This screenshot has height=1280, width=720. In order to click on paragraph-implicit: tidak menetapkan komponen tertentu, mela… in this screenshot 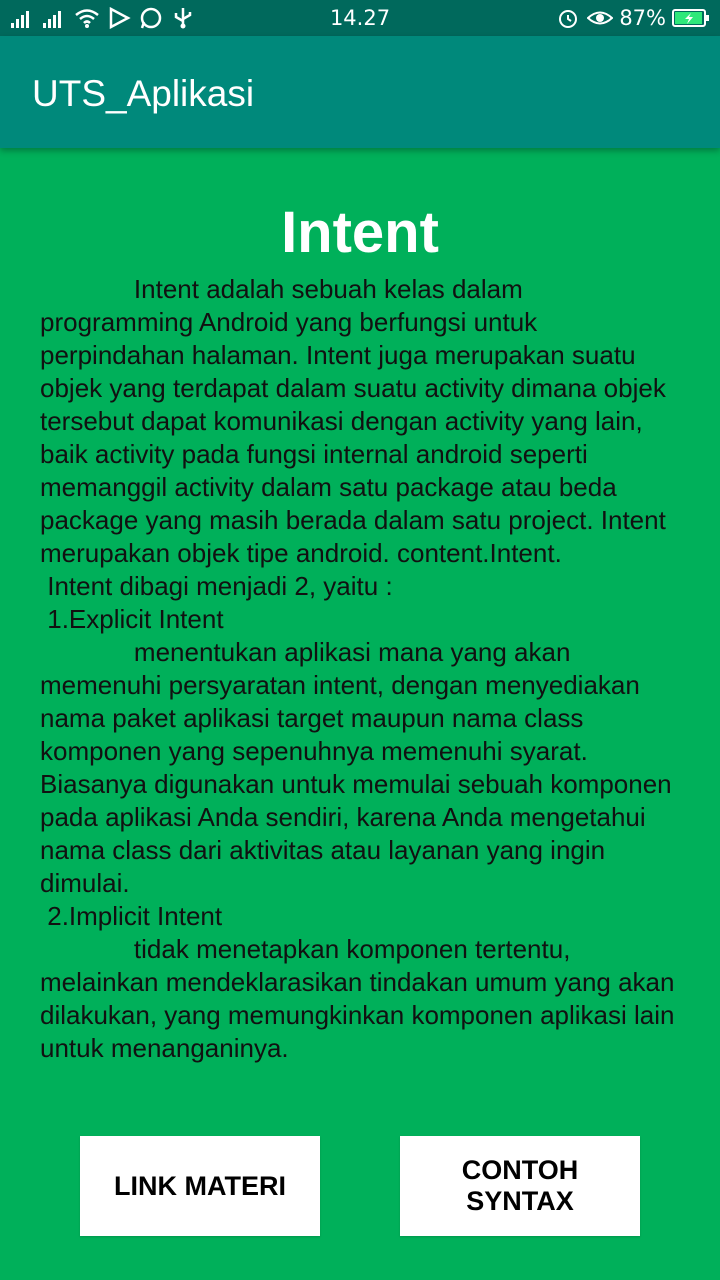, I will do `click(361, 998)`.